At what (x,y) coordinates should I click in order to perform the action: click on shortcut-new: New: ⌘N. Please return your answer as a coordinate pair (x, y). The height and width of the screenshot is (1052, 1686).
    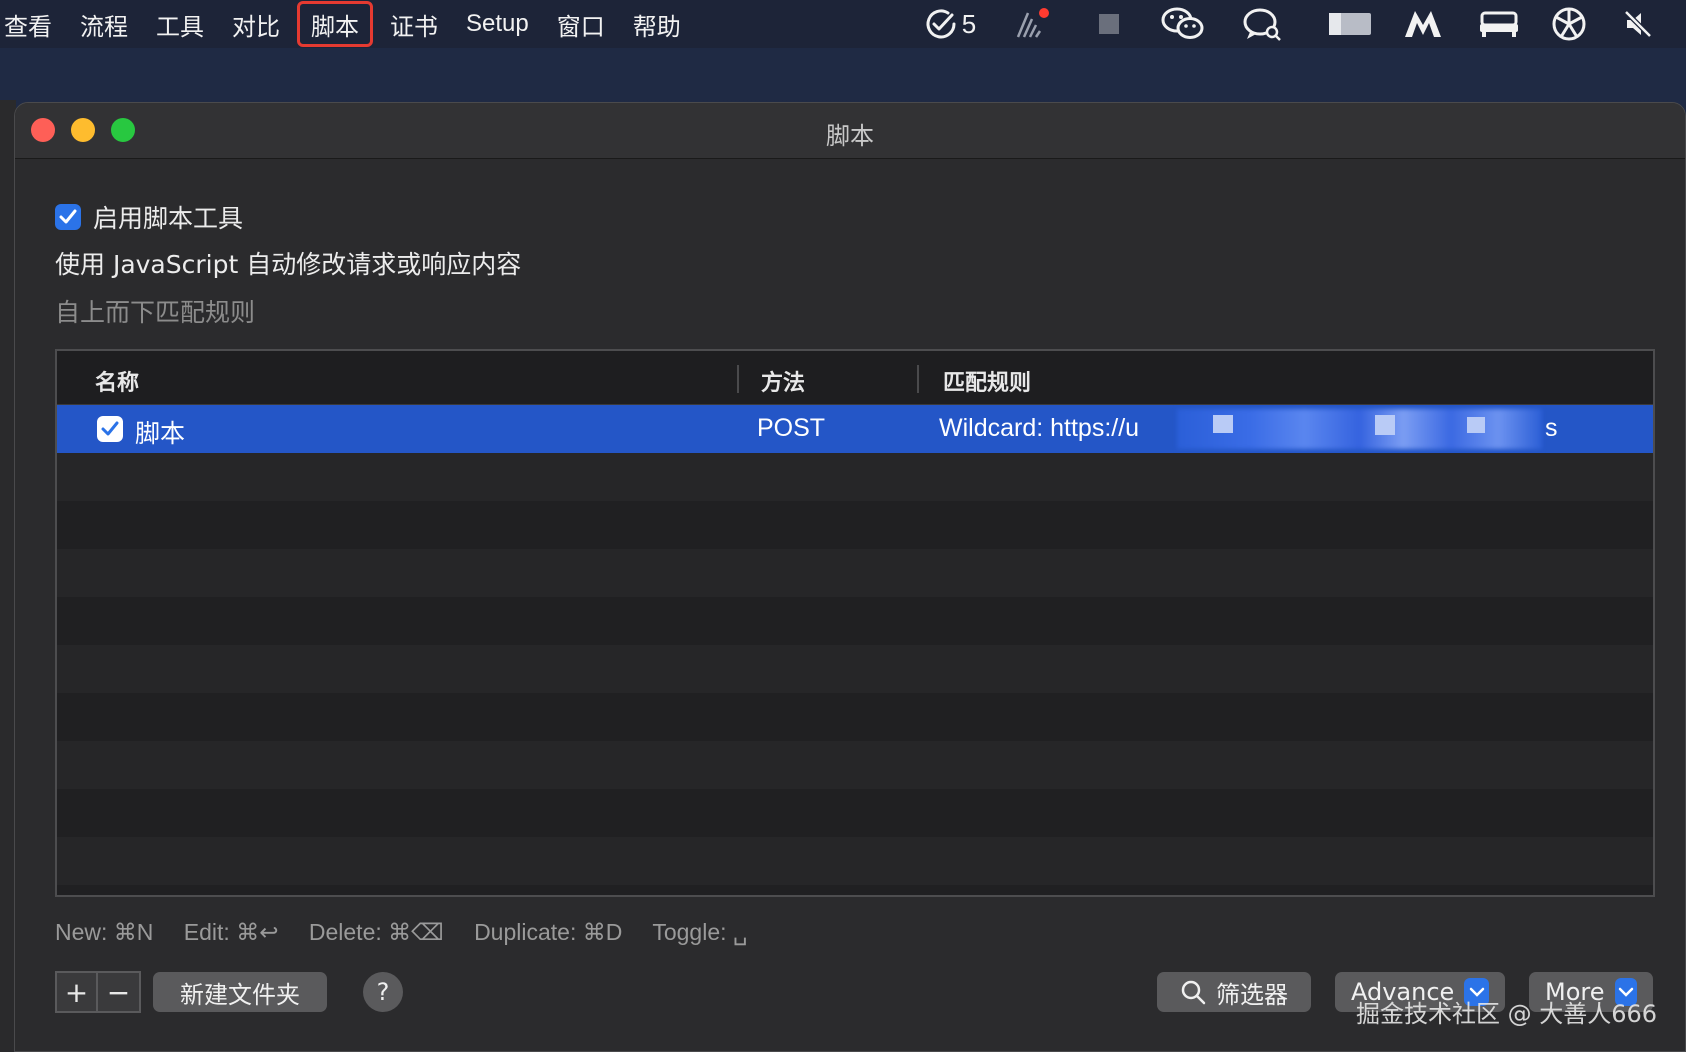
    Looking at the image, I should click on (104, 932).